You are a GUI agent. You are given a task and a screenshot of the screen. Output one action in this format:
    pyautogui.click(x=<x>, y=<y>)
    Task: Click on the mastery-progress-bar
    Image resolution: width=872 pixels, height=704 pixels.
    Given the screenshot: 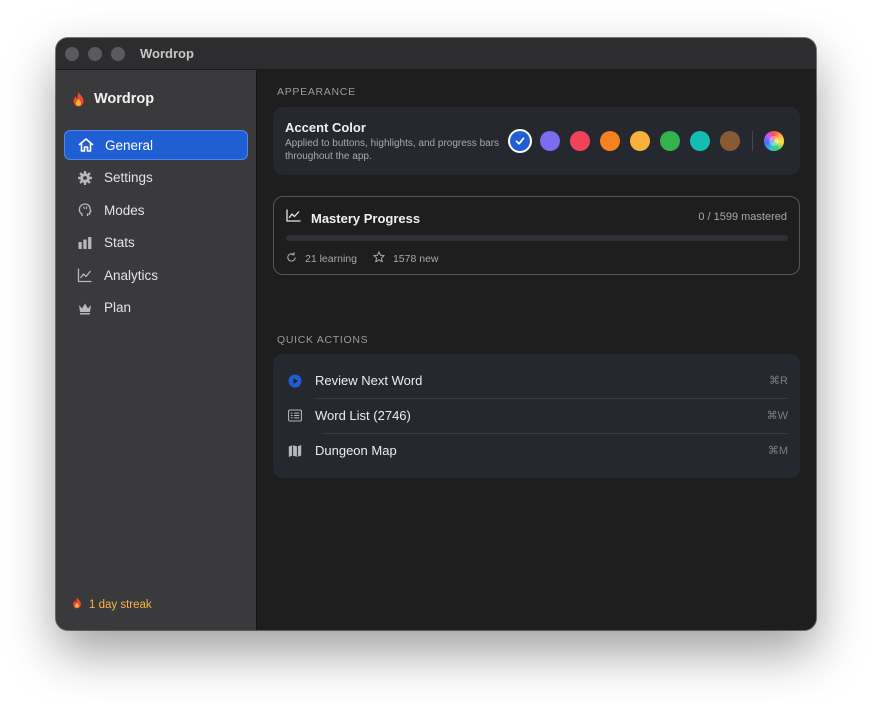 What is the action you would take?
    pyautogui.click(x=537, y=238)
    